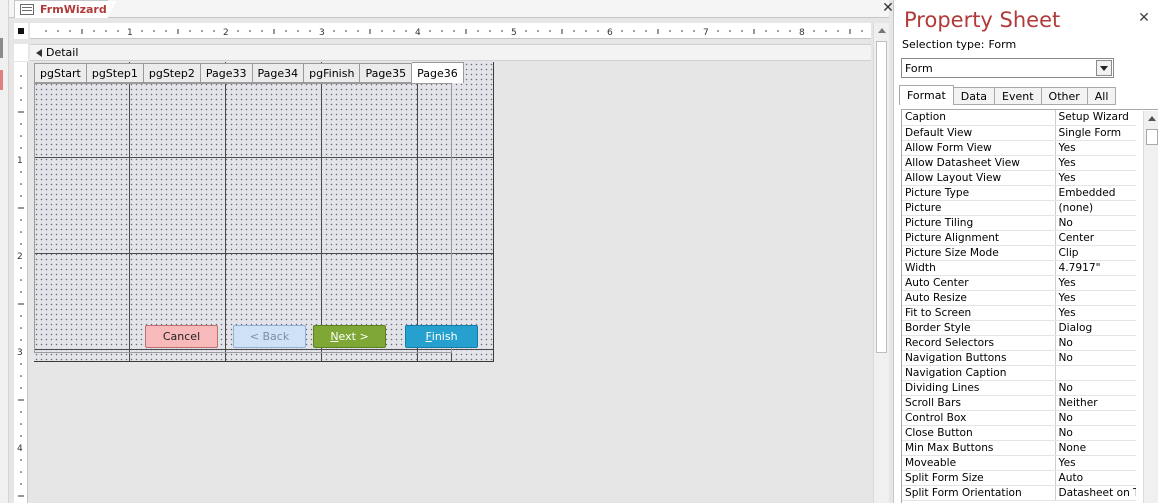  Describe the element at coordinates (181, 336) in the screenshot. I see `cancel-button: Cancel` at that location.